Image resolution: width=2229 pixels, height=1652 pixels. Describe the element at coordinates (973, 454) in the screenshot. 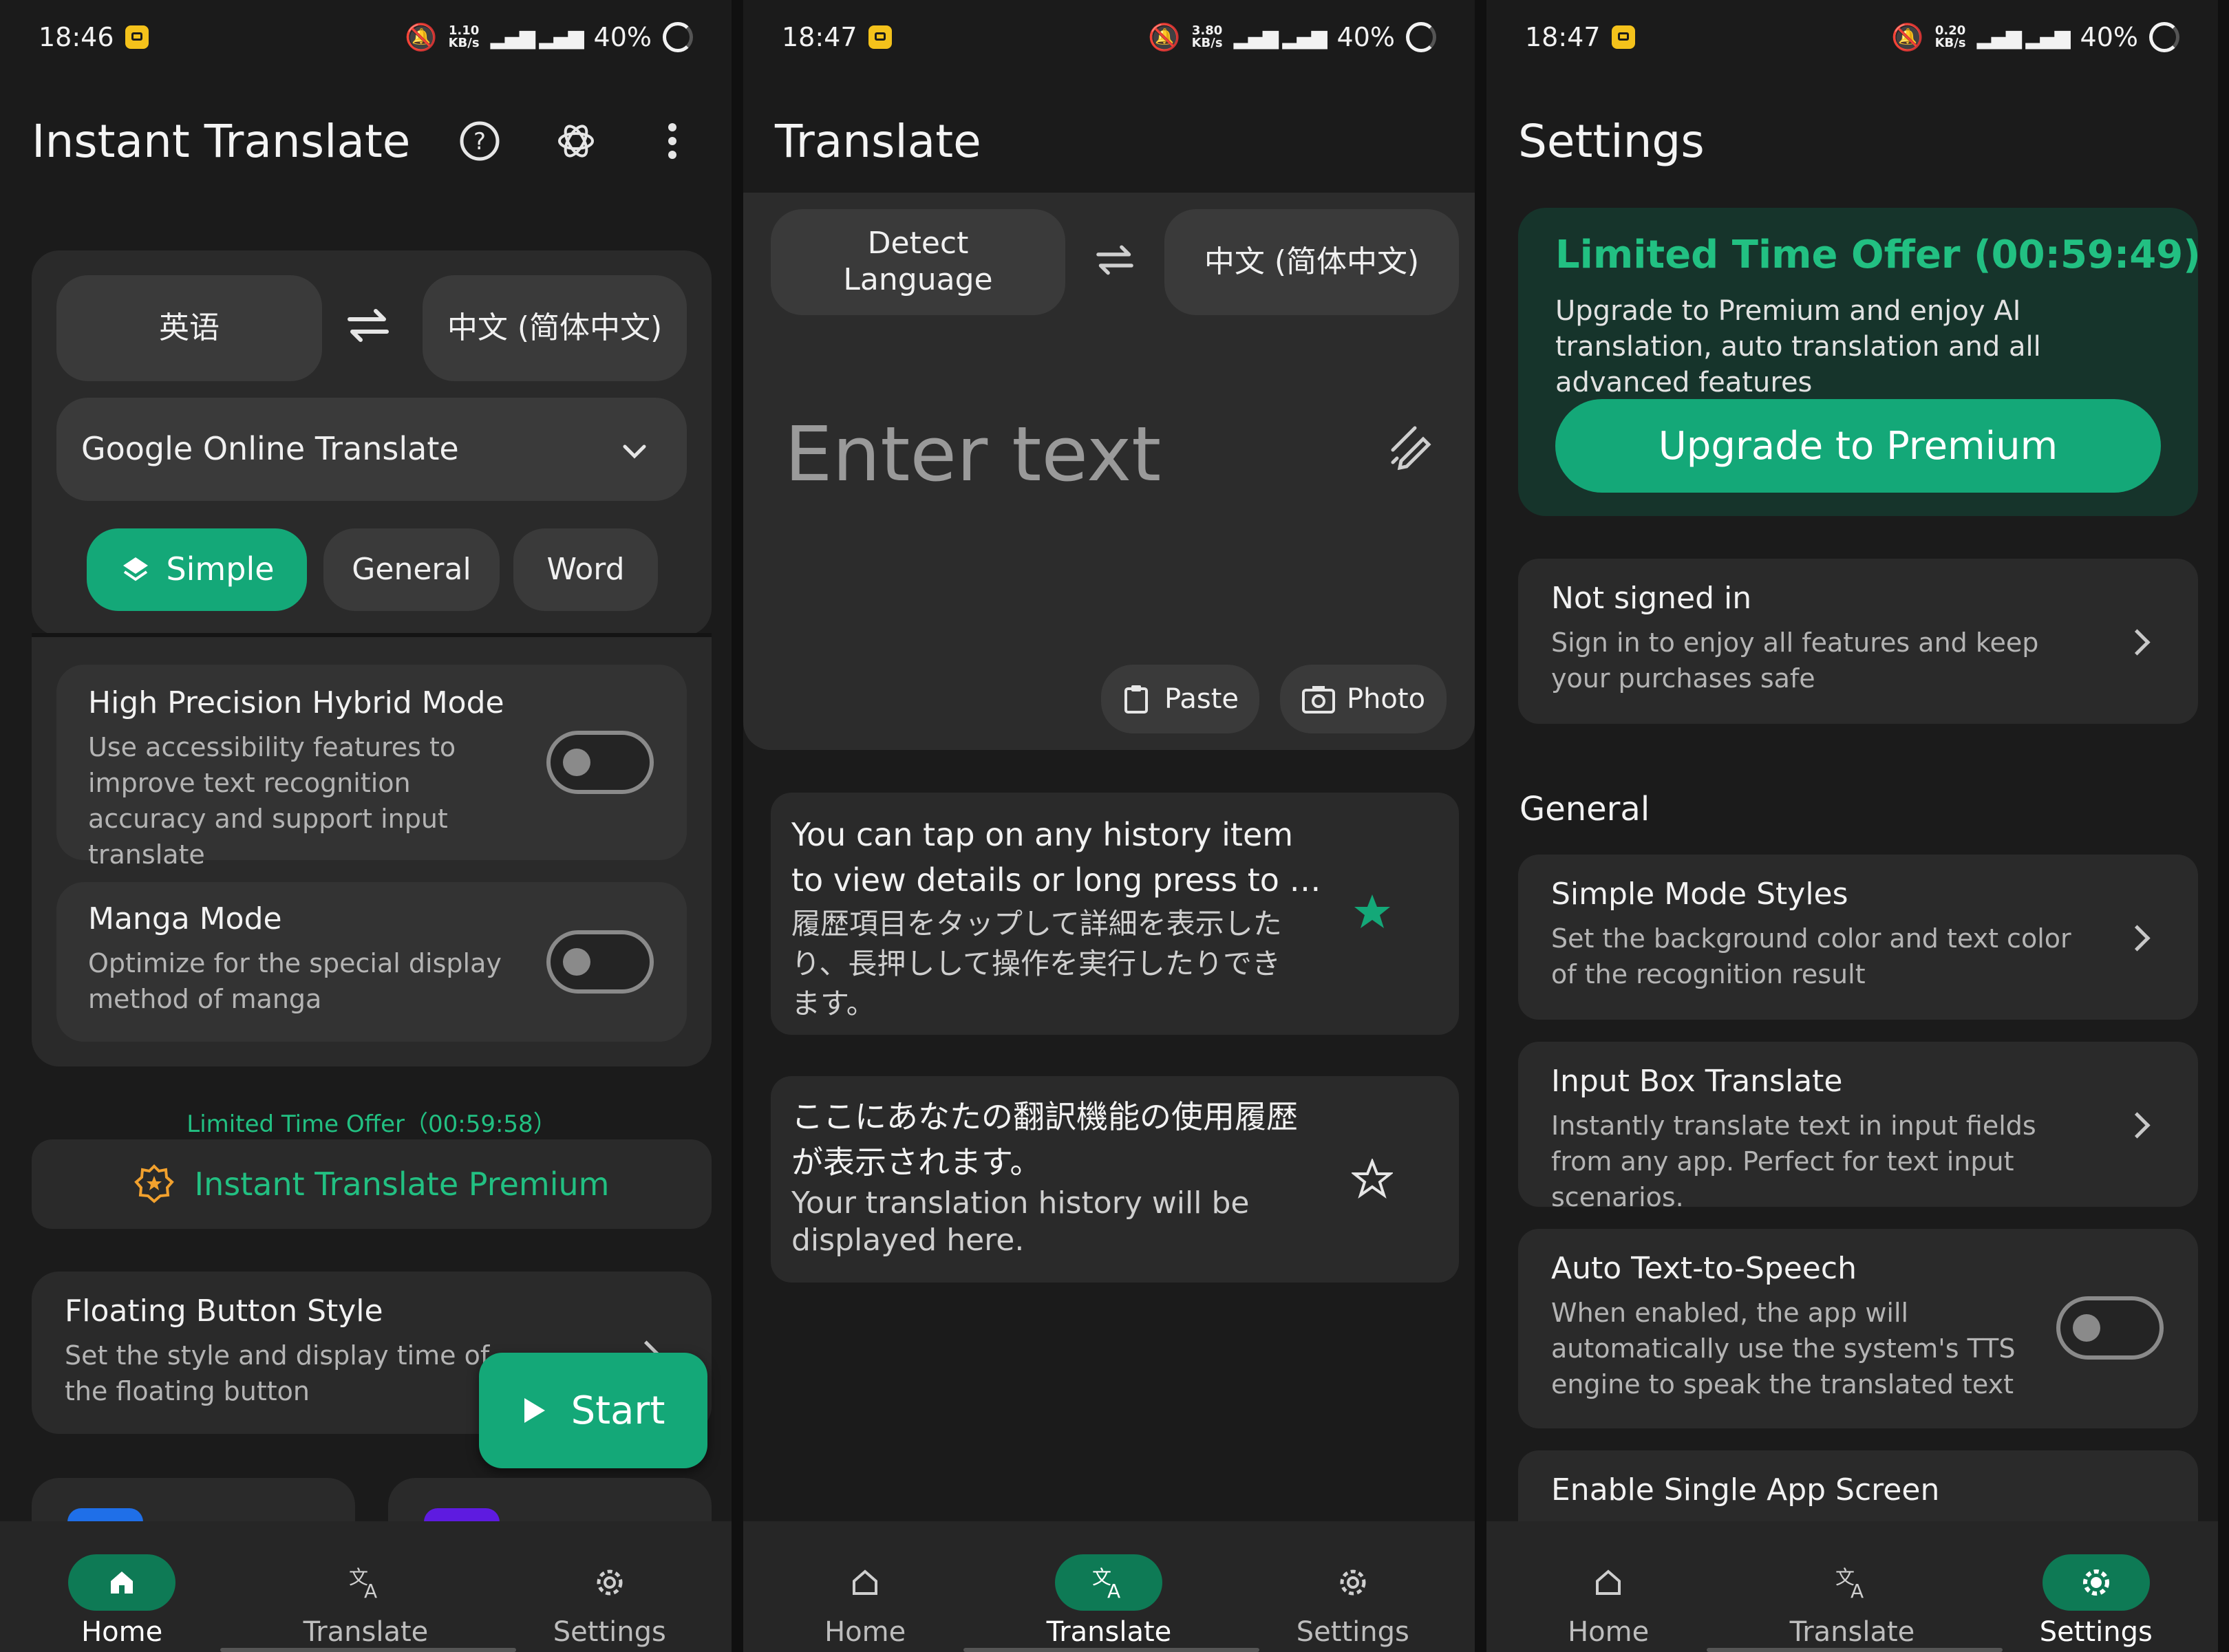

I see `text-input: Enter text` at that location.